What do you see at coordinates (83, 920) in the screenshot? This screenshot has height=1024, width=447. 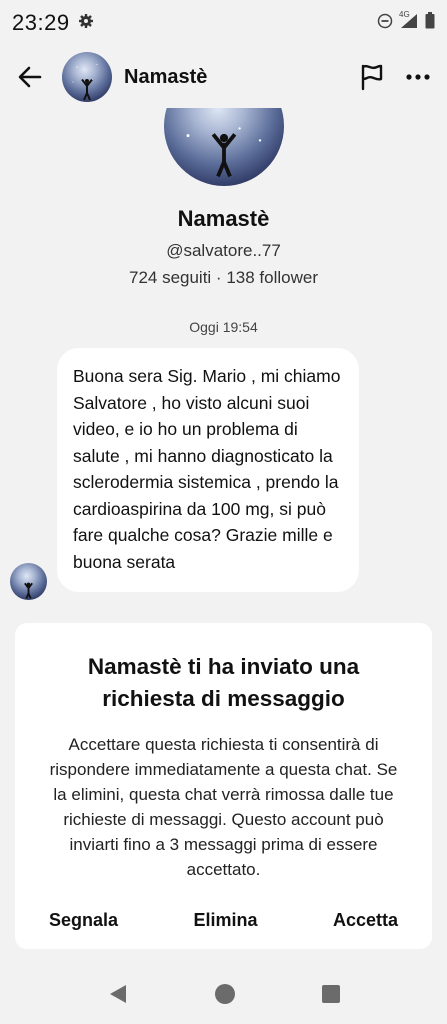 I see `report-button: Segnala` at bounding box center [83, 920].